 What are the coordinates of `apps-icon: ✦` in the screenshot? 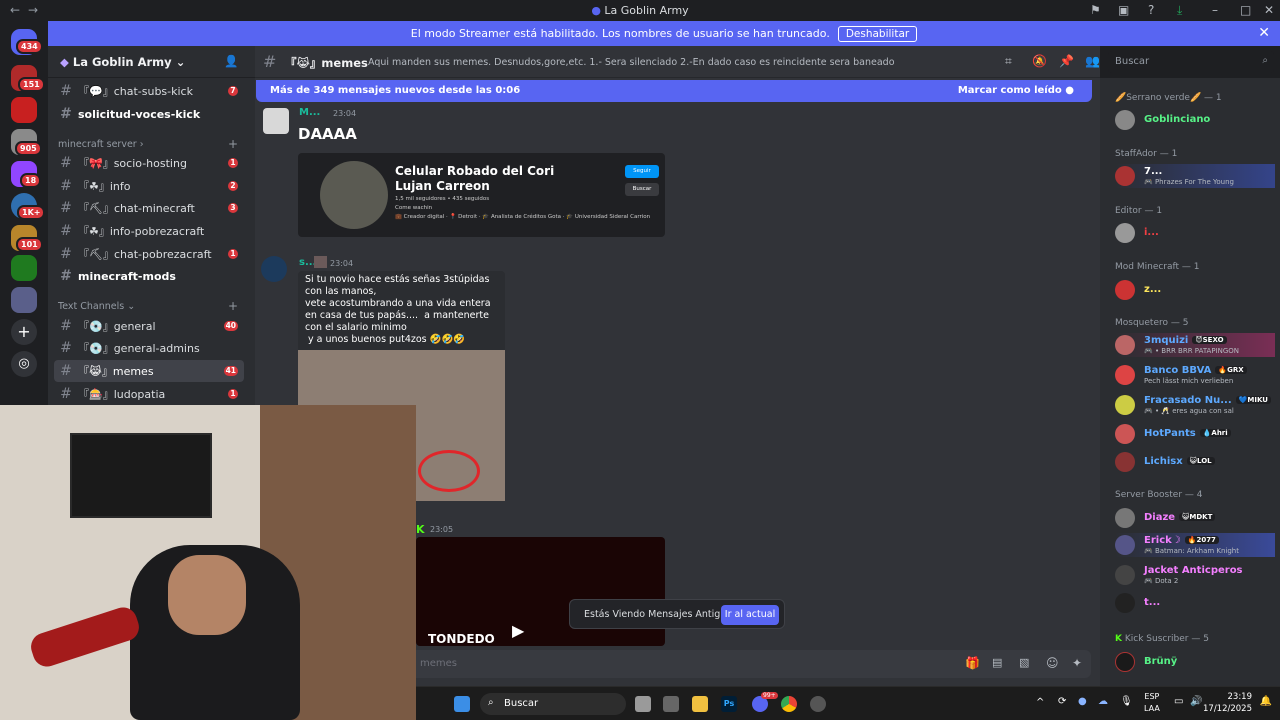 It's located at (1077, 663).